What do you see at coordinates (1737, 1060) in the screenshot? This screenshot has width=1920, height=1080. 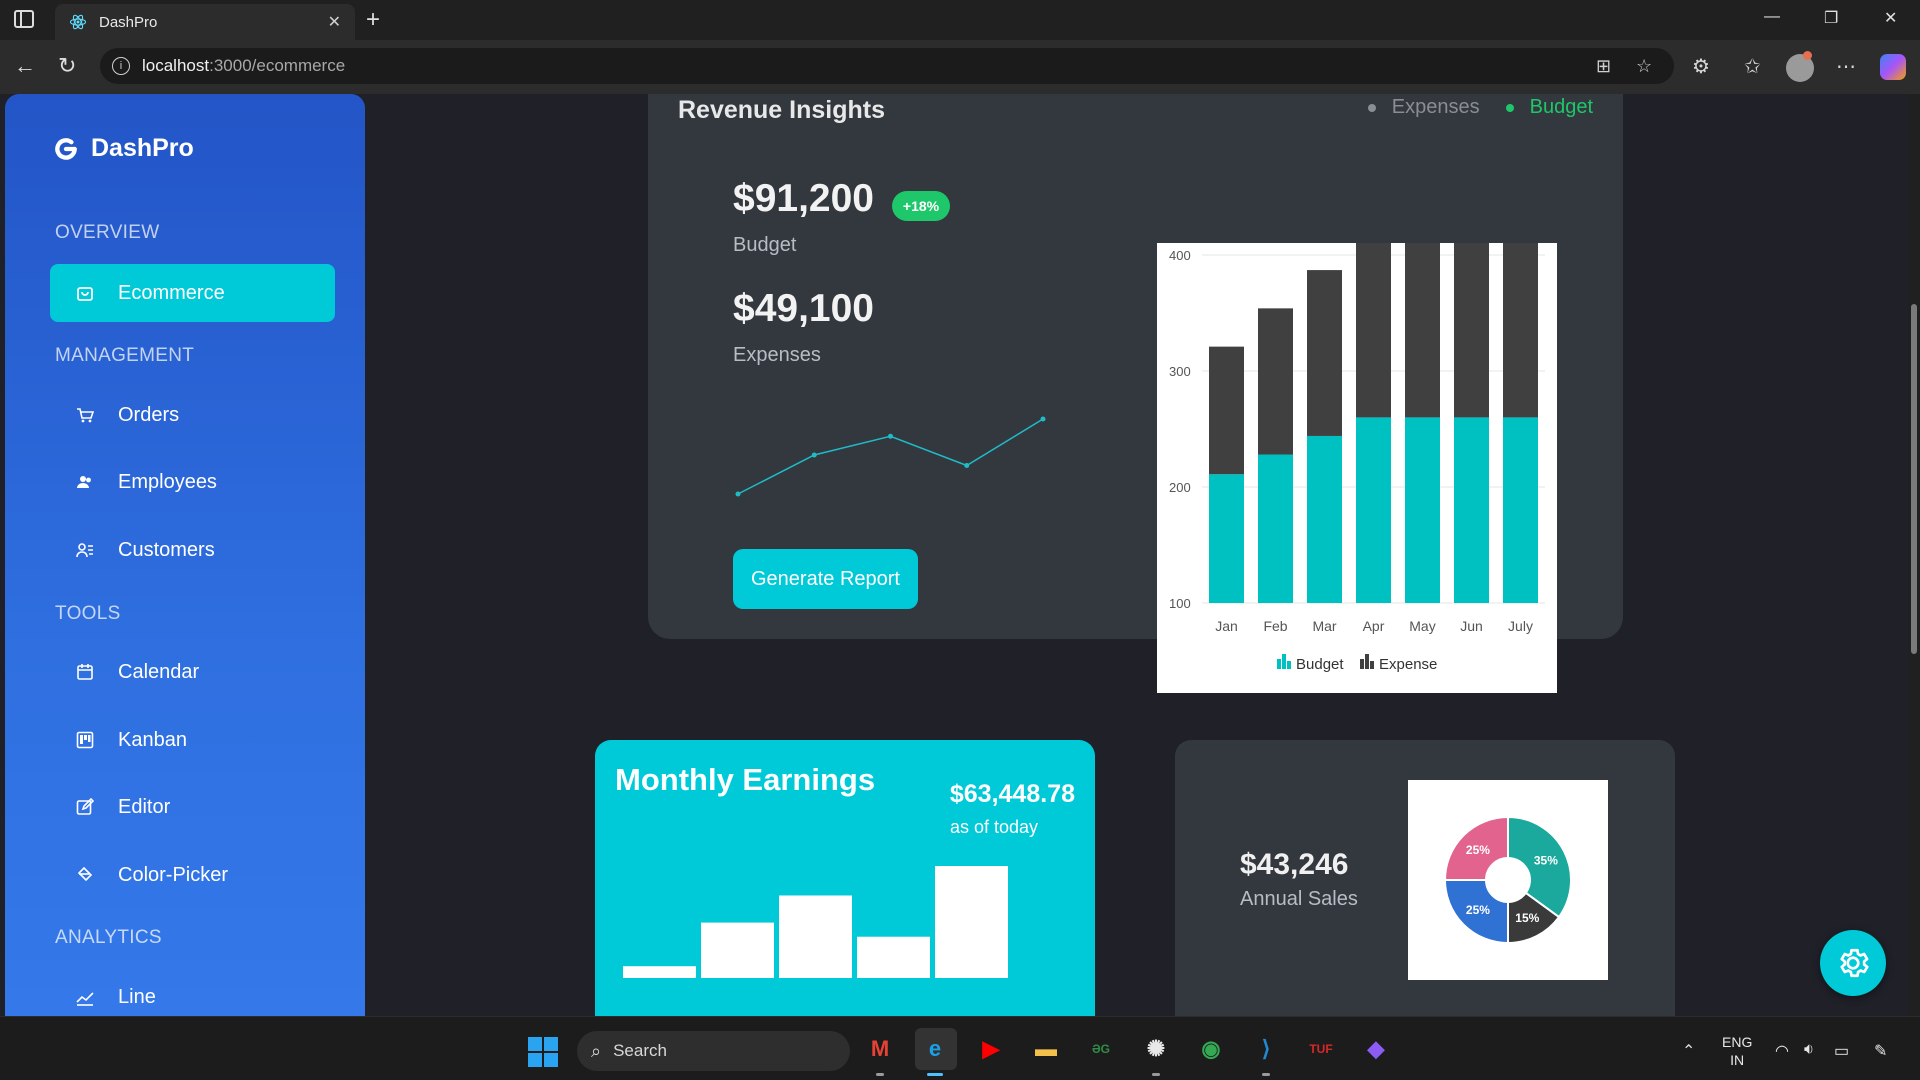 I see `lang-line-2: IN` at bounding box center [1737, 1060].